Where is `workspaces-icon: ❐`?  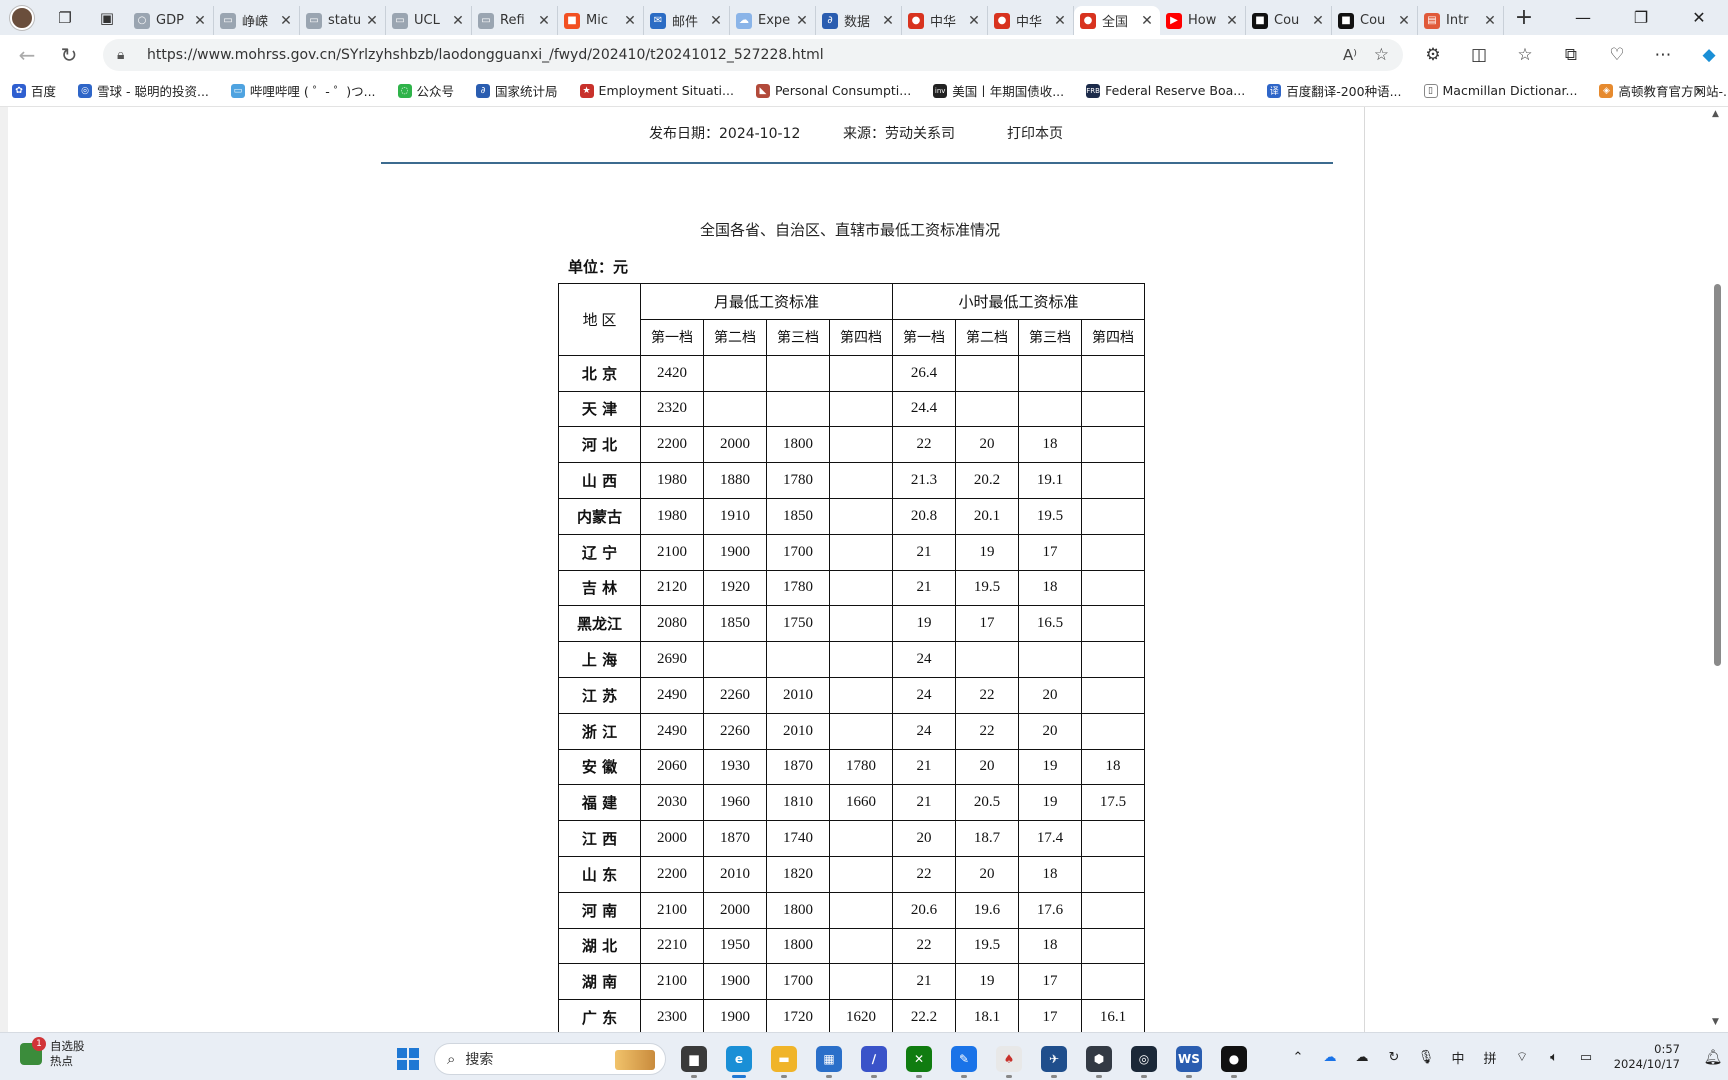
workspaces-icon: ❐ is located at coordinates (65, 17).